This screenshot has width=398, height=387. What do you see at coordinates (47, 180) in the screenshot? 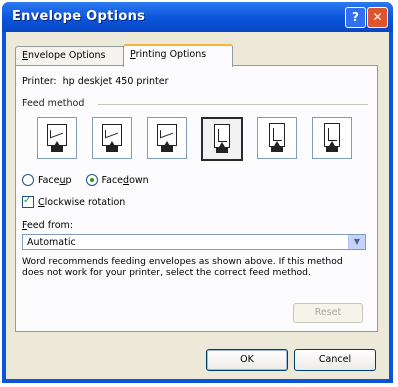
I see `face-up-option: Face up` at bounding box center [47, 180].